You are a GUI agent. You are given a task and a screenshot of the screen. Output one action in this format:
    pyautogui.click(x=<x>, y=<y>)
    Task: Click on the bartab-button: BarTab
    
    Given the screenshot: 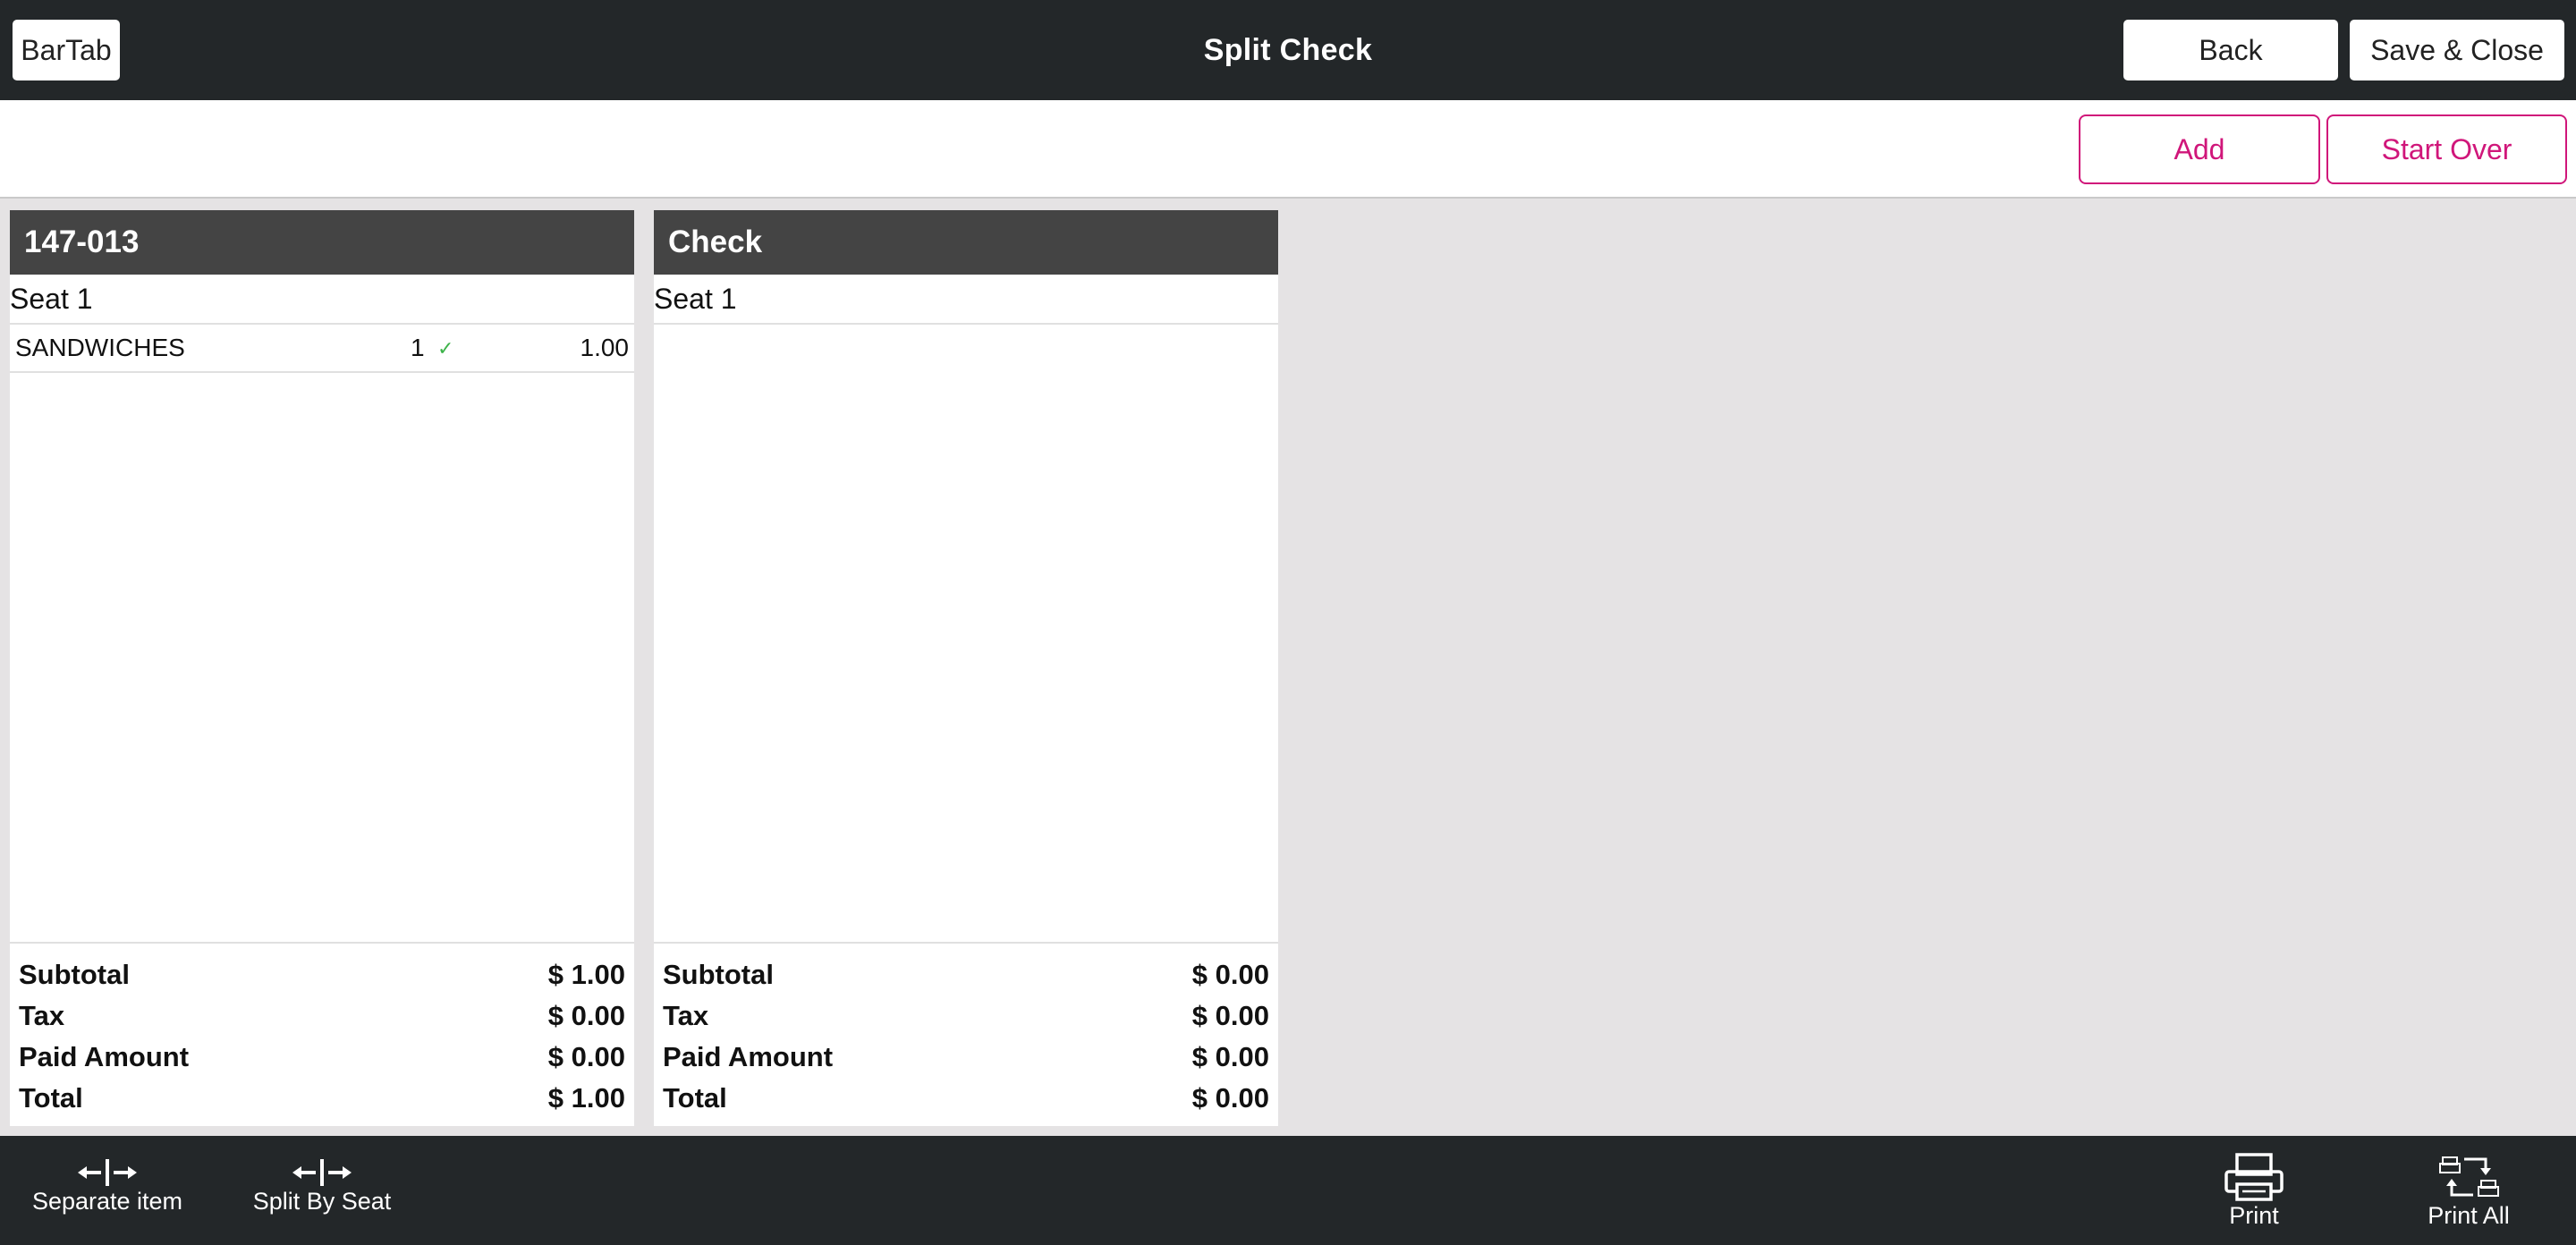 What is the action you would take?
    pyautogui.click(x=66, y=50)
    